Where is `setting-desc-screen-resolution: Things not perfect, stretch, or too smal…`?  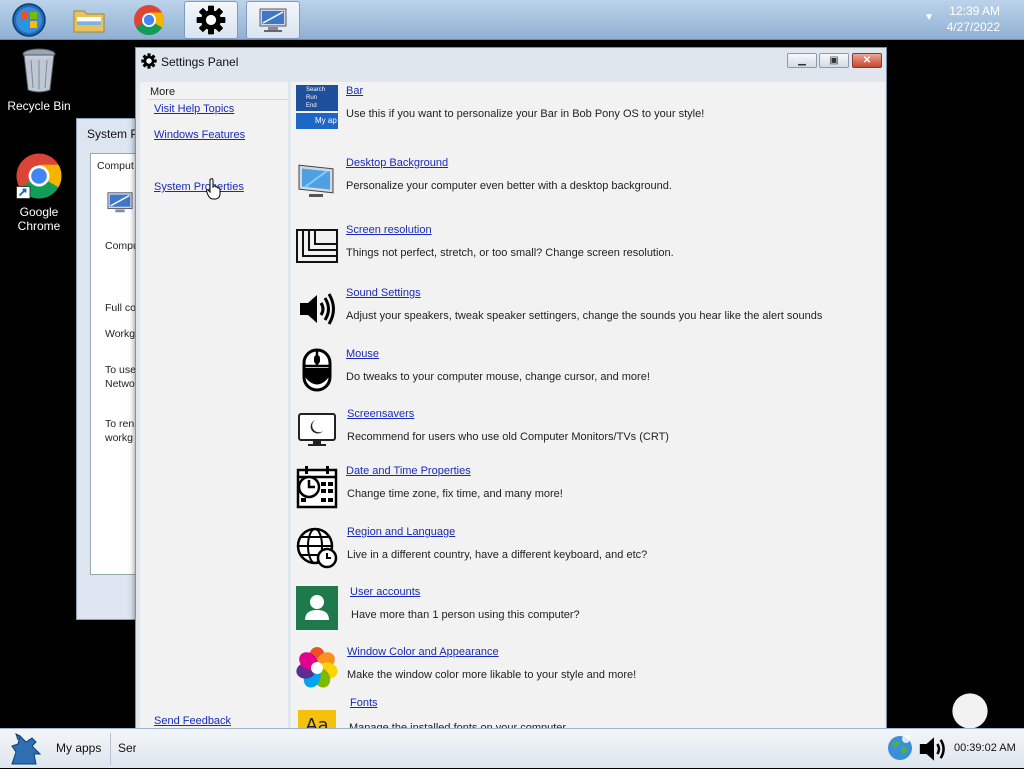
setting-desc-screen-resolution: Things not perfect, stretch, or too smal… is located at coordinates (510, 253).